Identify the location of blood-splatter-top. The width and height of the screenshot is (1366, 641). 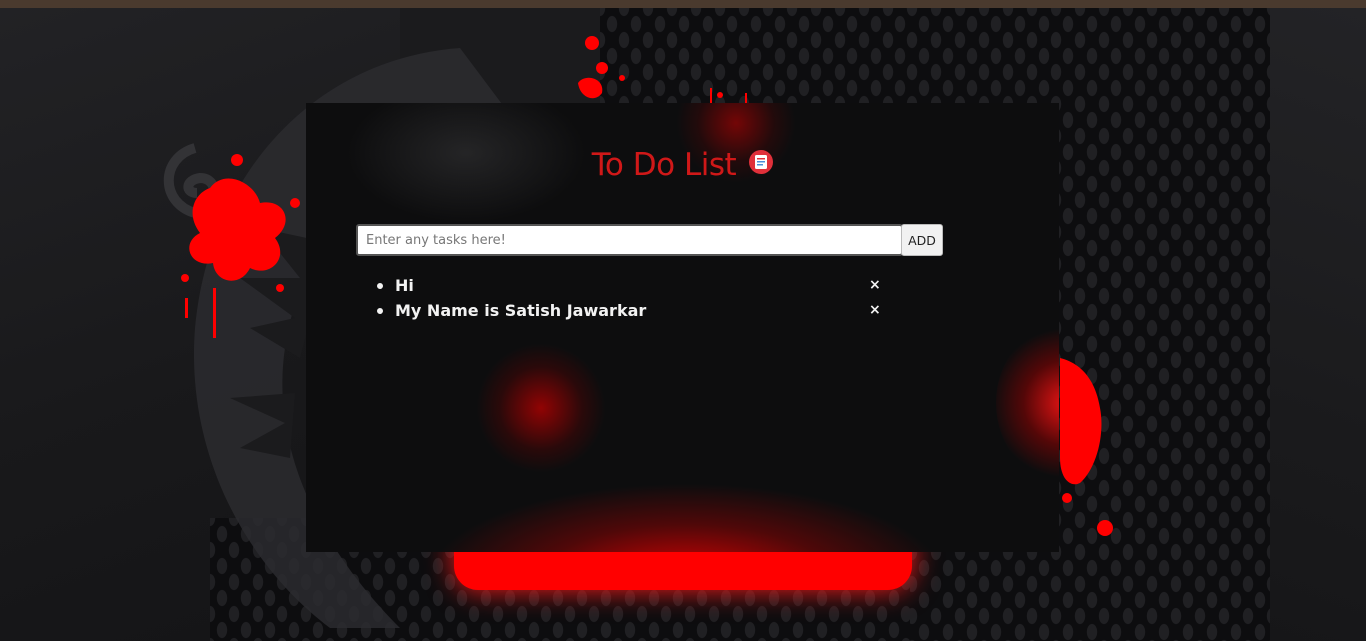
(662, 74).